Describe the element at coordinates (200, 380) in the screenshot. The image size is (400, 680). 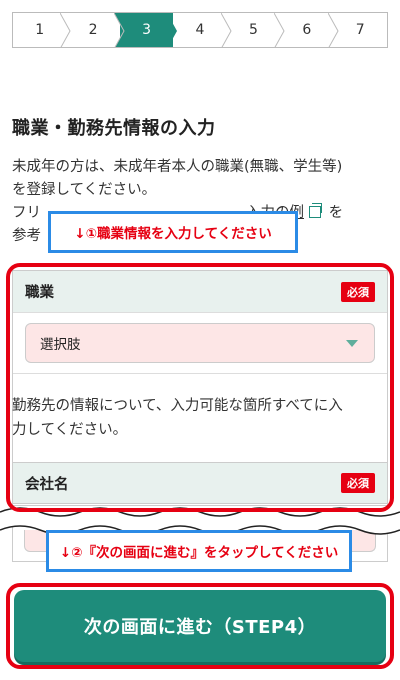
I see `divider` at that location.